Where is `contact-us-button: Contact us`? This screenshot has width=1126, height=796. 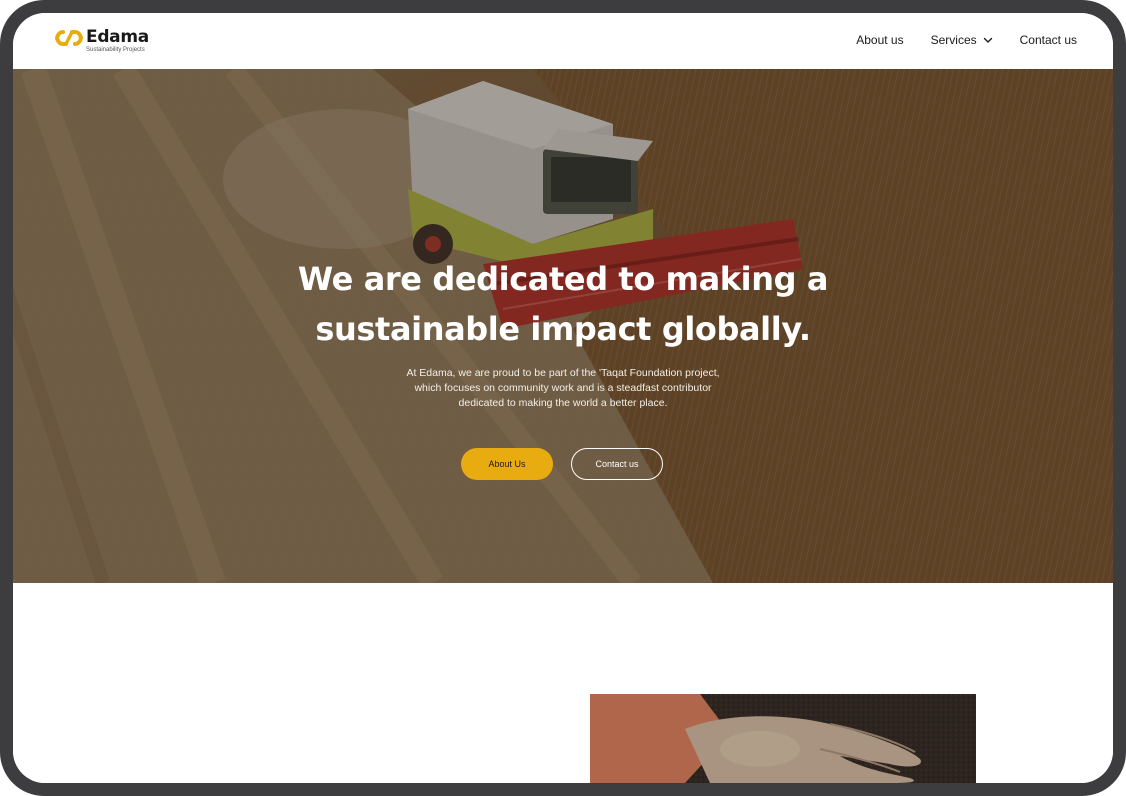
contact-us-button: Contact us is located at coordinates (617, 464).